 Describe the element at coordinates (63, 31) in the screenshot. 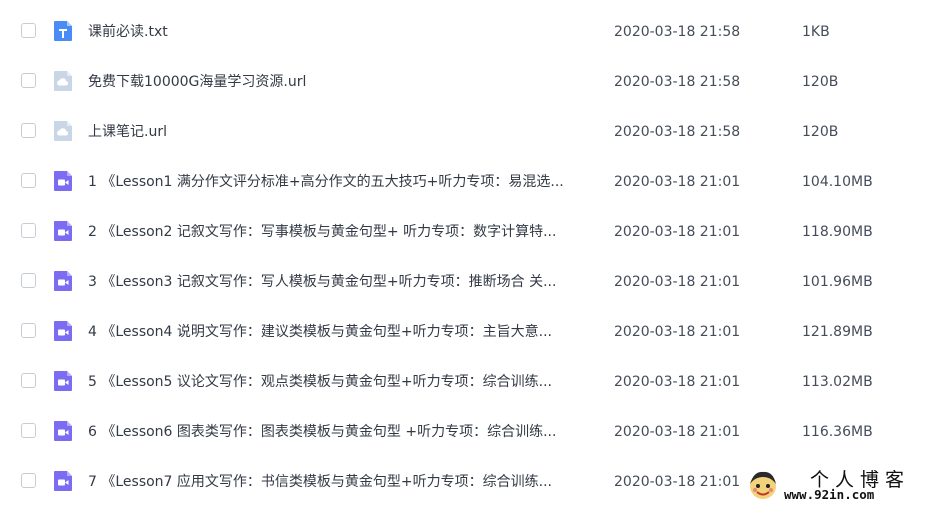

I see `text-file-icon` at that location.